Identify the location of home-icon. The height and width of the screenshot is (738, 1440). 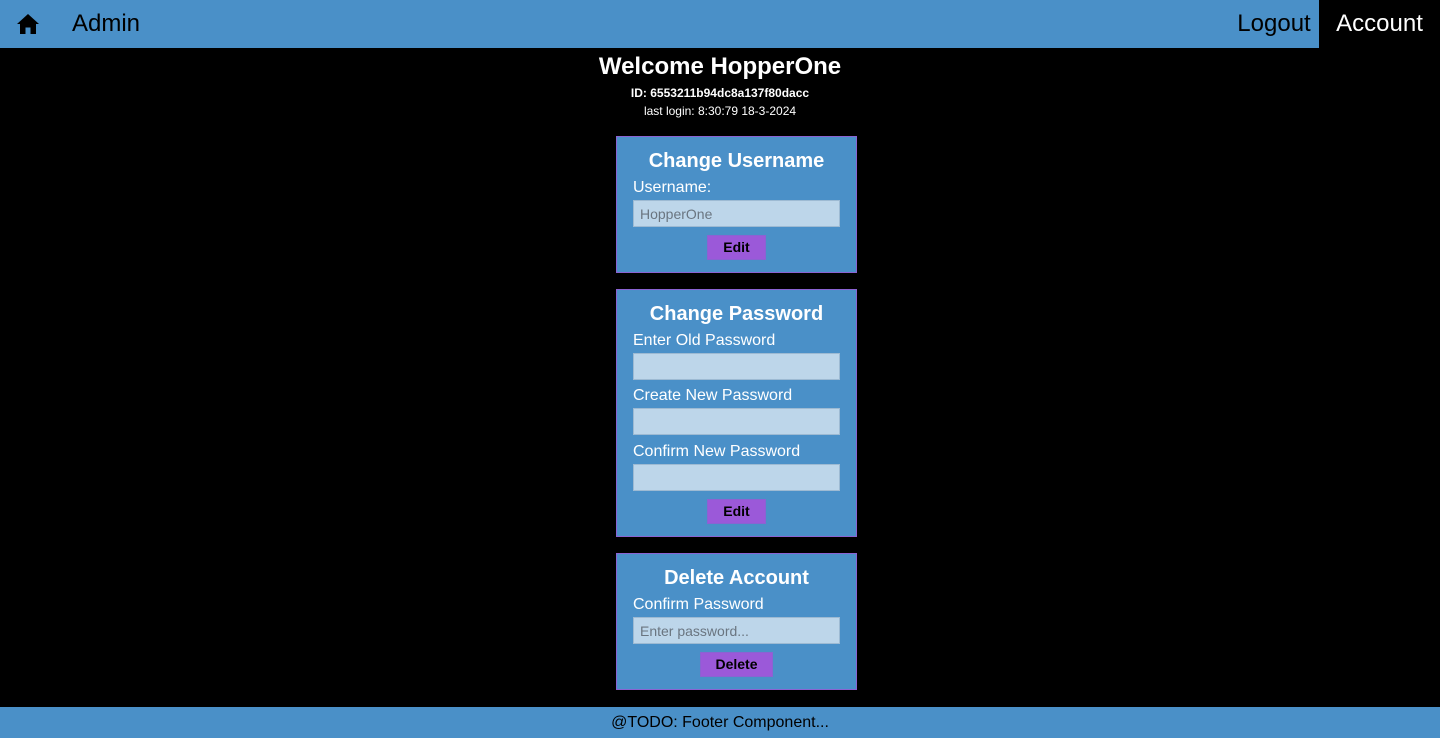
(28, 24).